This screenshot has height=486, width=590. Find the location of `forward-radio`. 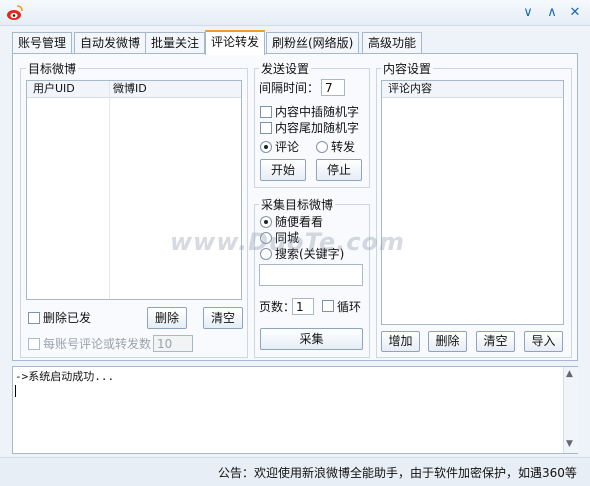

forward-radio is located at coordinates (322, 147).